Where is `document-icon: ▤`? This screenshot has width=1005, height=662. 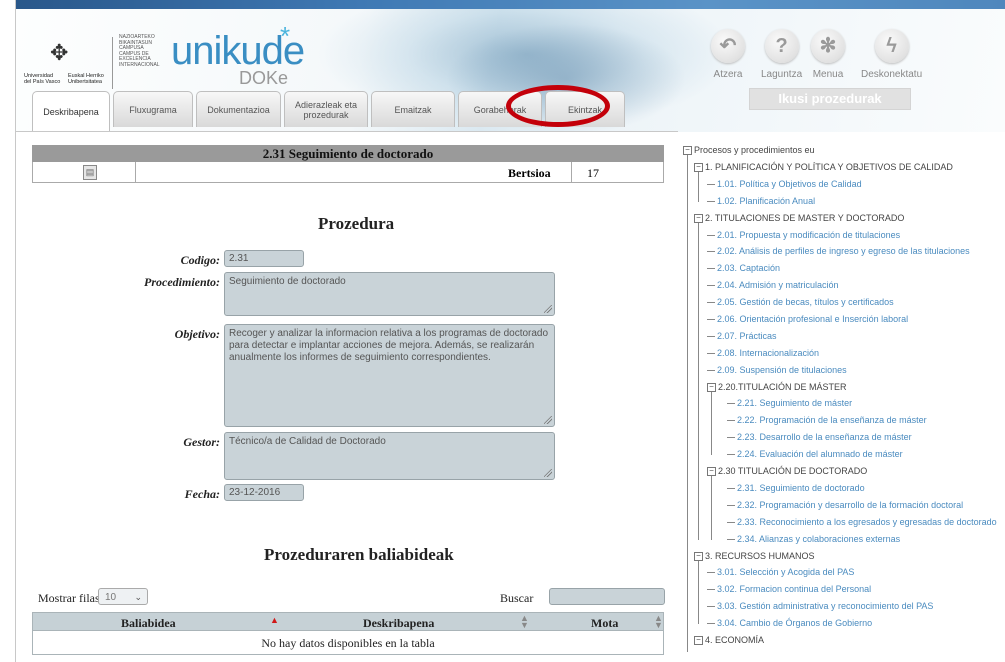
document-icon: ▤ is located at coordinates (90, 172).